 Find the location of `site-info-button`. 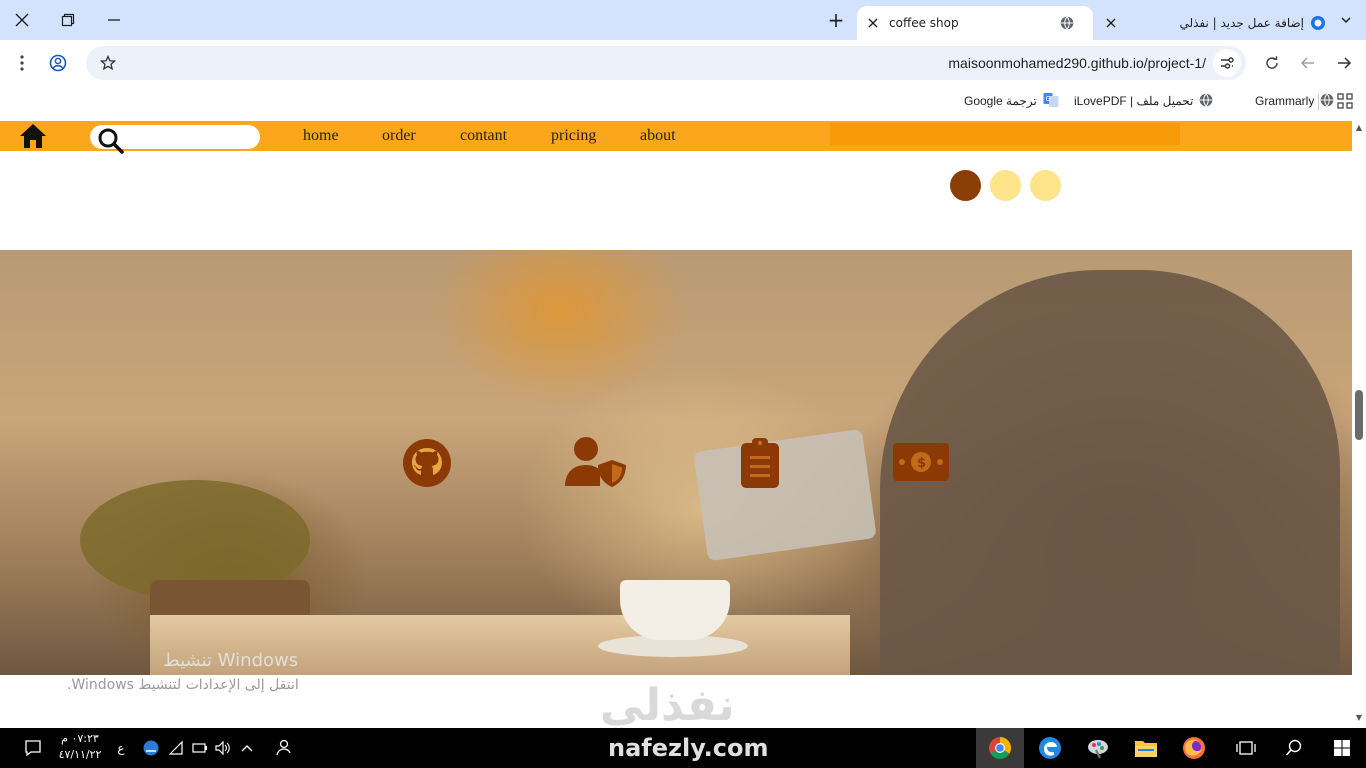

site-info-button is located at coordinates (1227, 63).